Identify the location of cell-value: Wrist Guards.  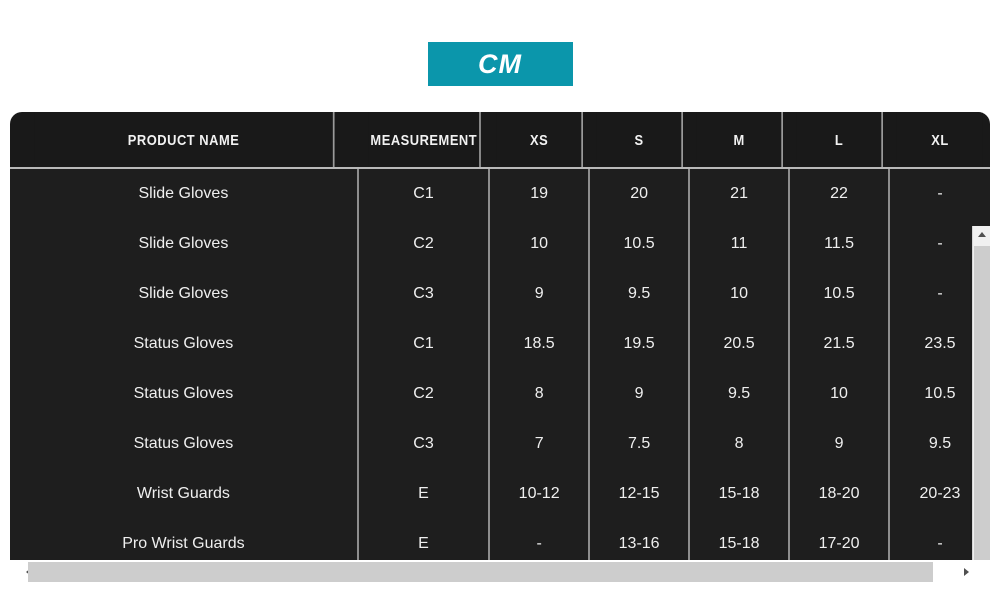
(183, 493).